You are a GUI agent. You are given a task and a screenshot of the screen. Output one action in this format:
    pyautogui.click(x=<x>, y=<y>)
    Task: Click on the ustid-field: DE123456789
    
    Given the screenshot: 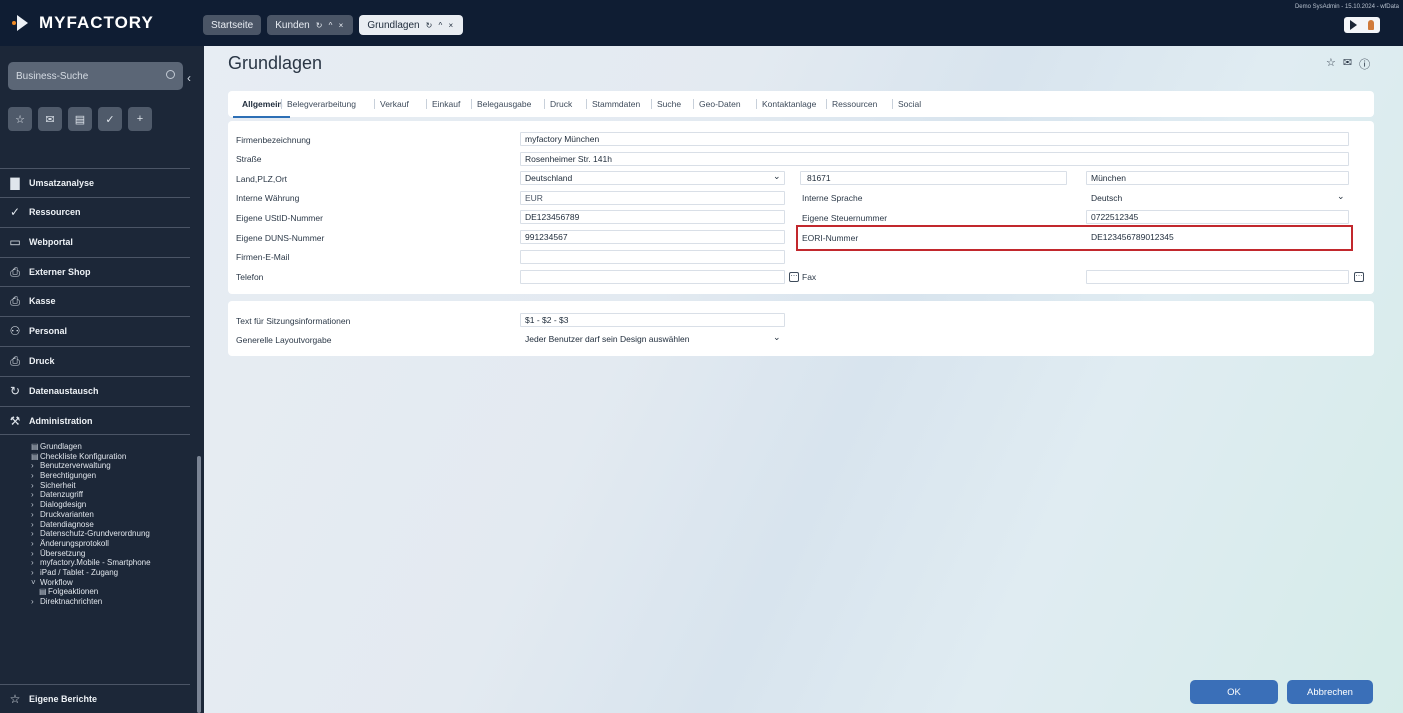 What is the action you would take?
    pyautogui.click(x=652, y=217)
    